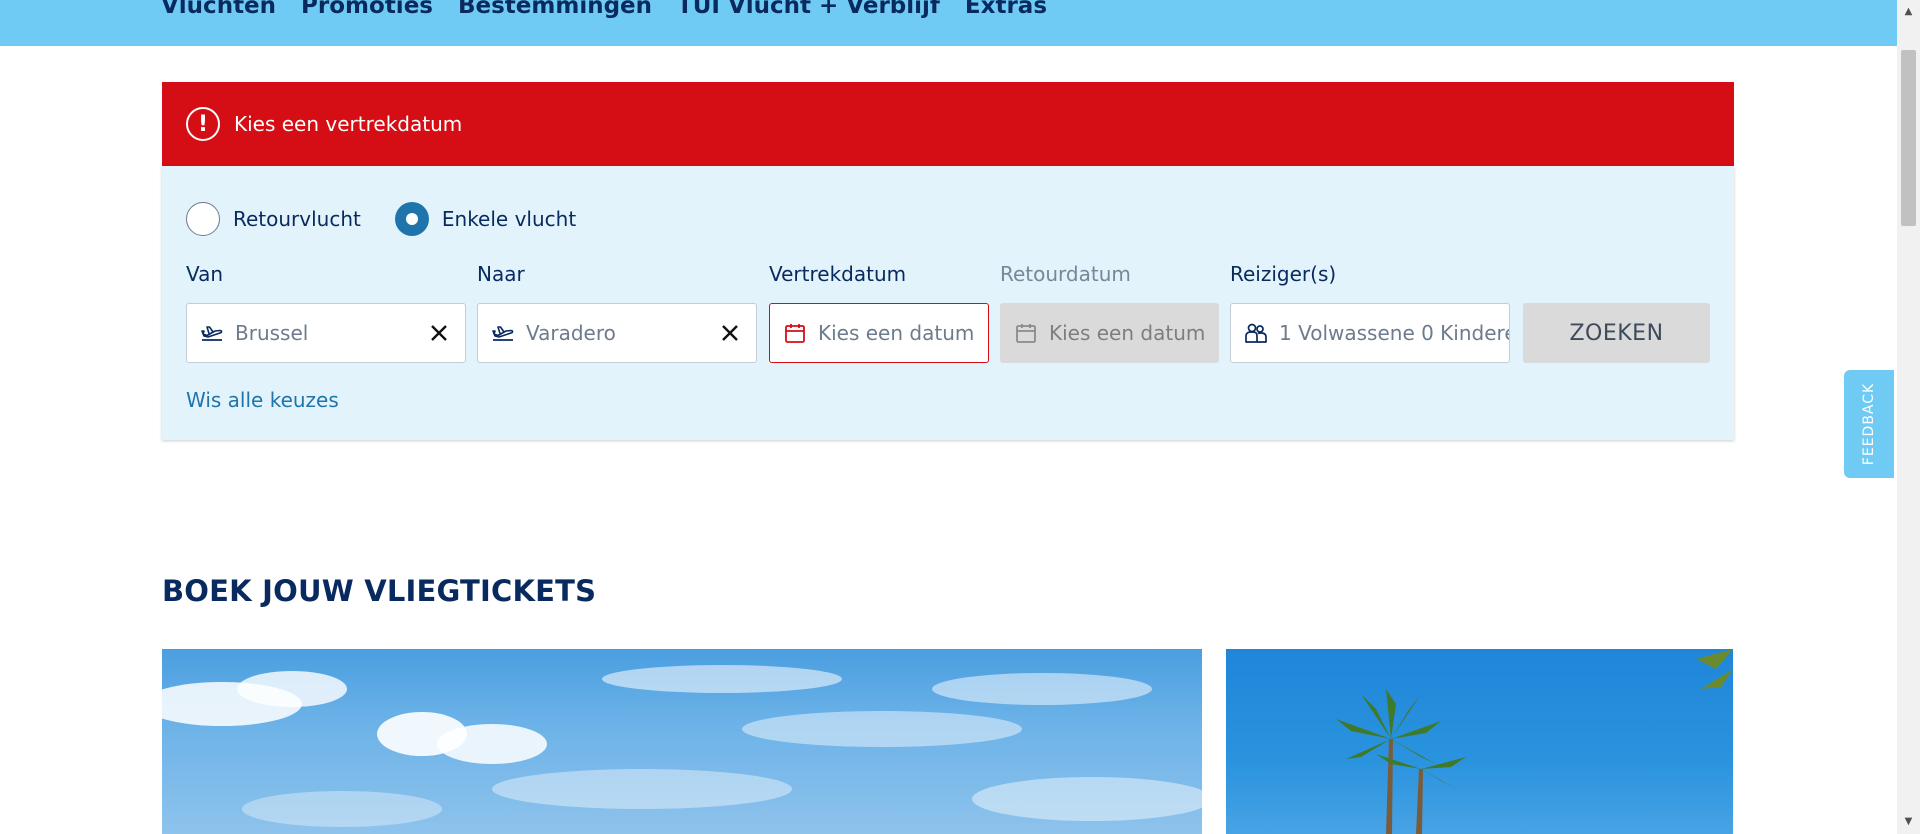 The image size is (1920, 834). Describe the element at coordinates (1908, 417) in the screenshot. I see `page-scrollbar: ▲ ▼` at that location.